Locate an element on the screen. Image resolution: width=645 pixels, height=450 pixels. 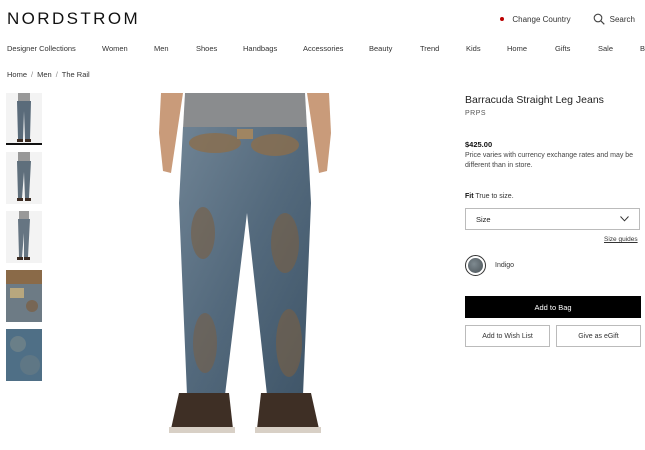
nav-item-women: Women is located at coordinates (115, 48).